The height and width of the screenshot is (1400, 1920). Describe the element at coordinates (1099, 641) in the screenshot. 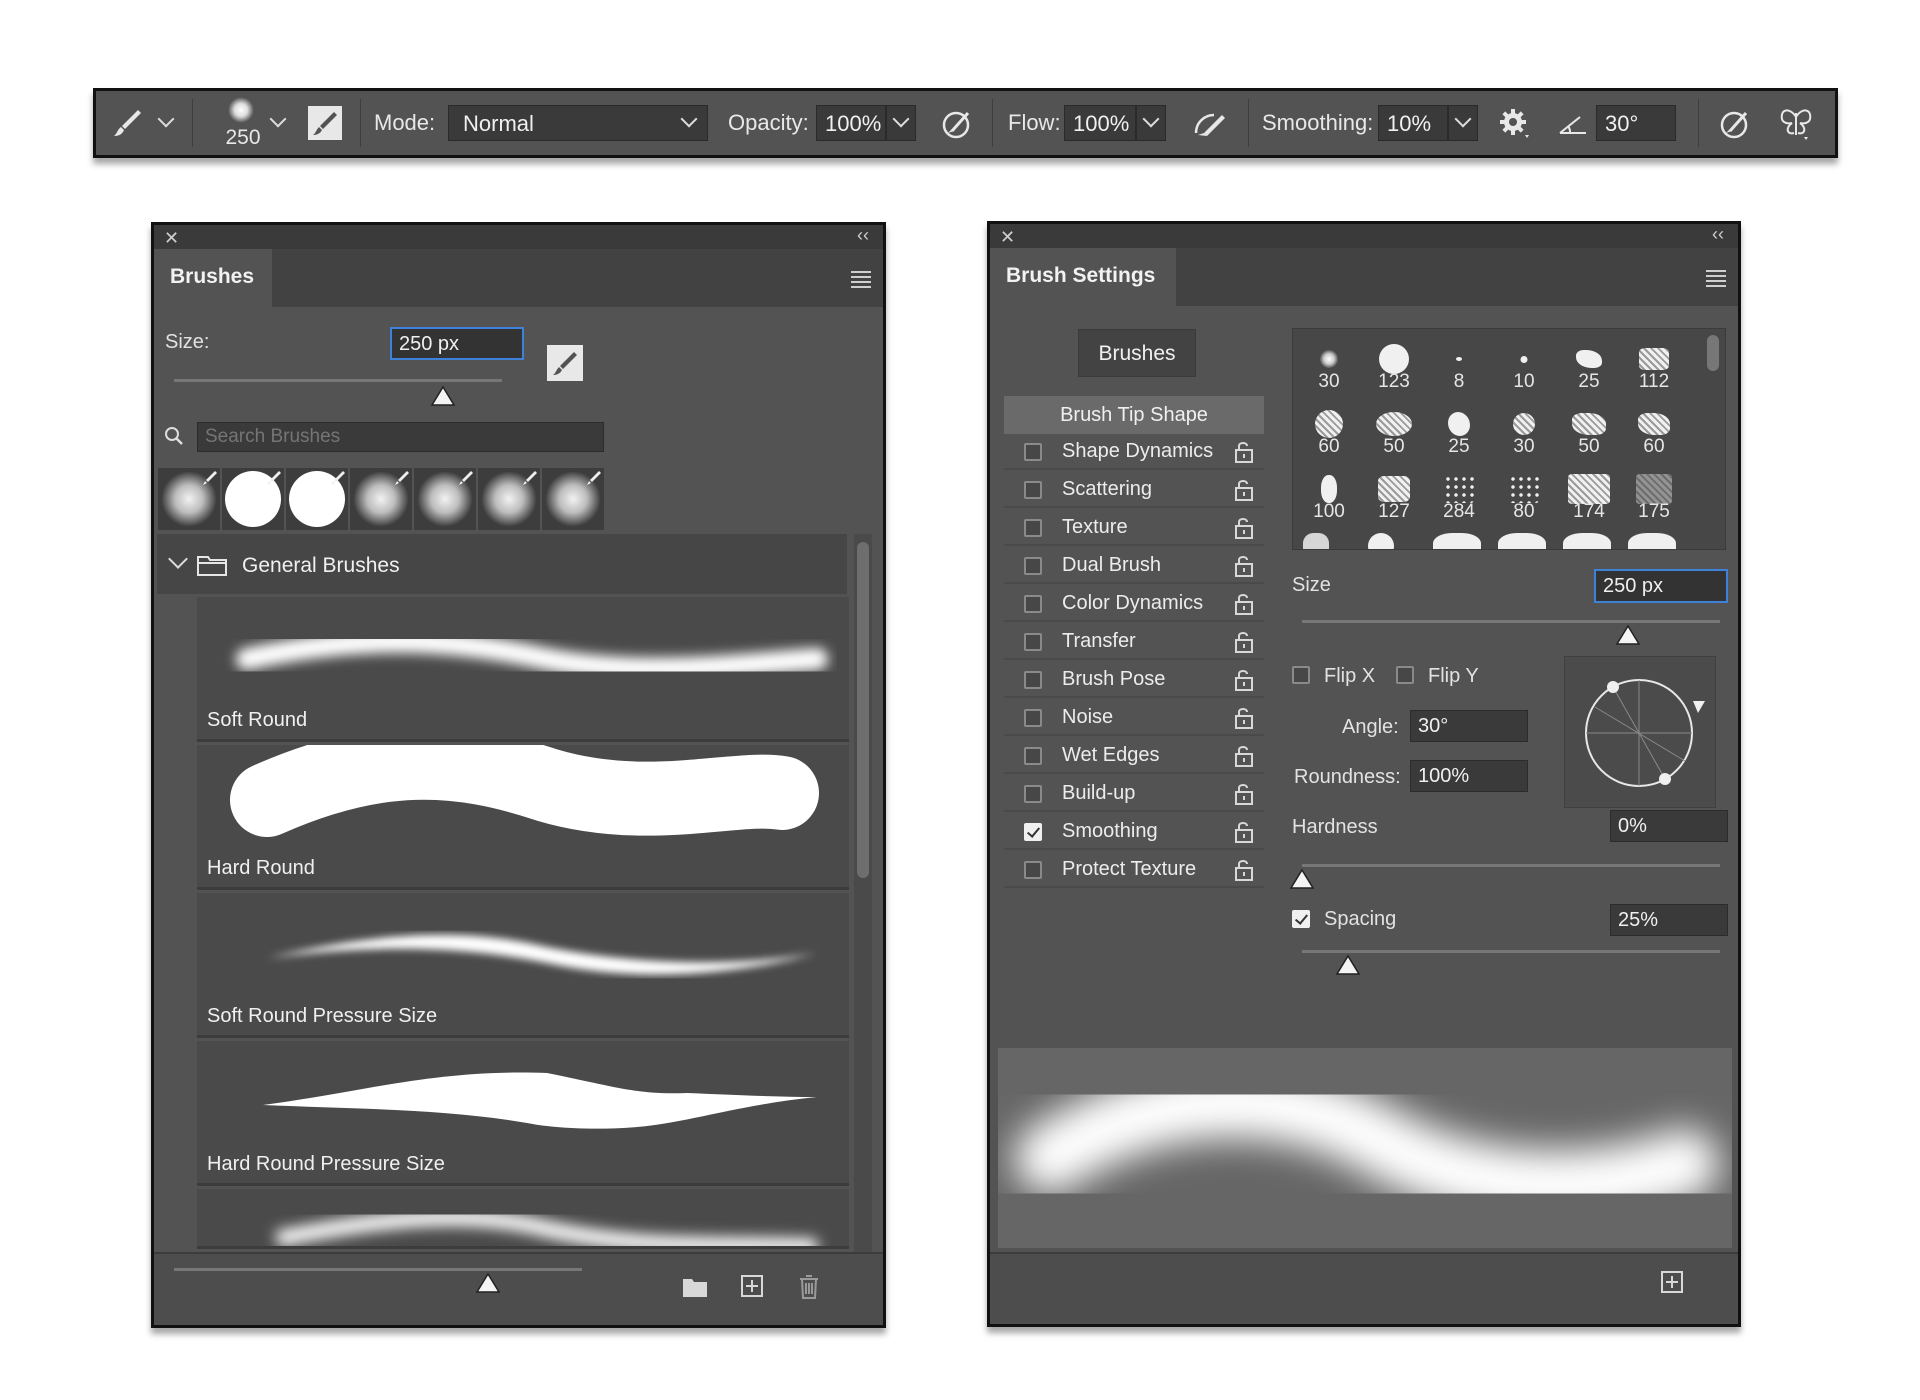

I see `option-label: Transfer` at that location.